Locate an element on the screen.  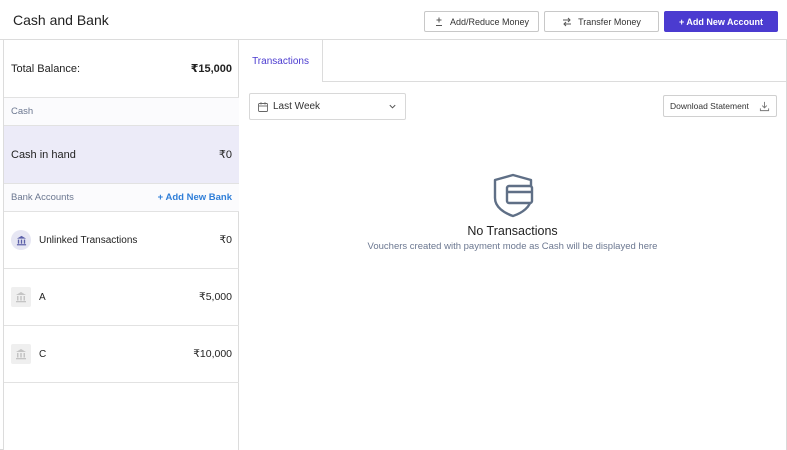
add-reduce-money-button: Add/Reduce Money is located at coordinates (481, 21).